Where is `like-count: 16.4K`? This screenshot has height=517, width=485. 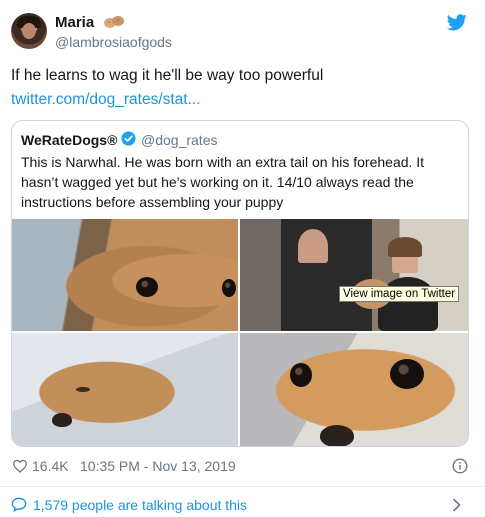
like-count: 16.4K is located at coordinates (50, 466).